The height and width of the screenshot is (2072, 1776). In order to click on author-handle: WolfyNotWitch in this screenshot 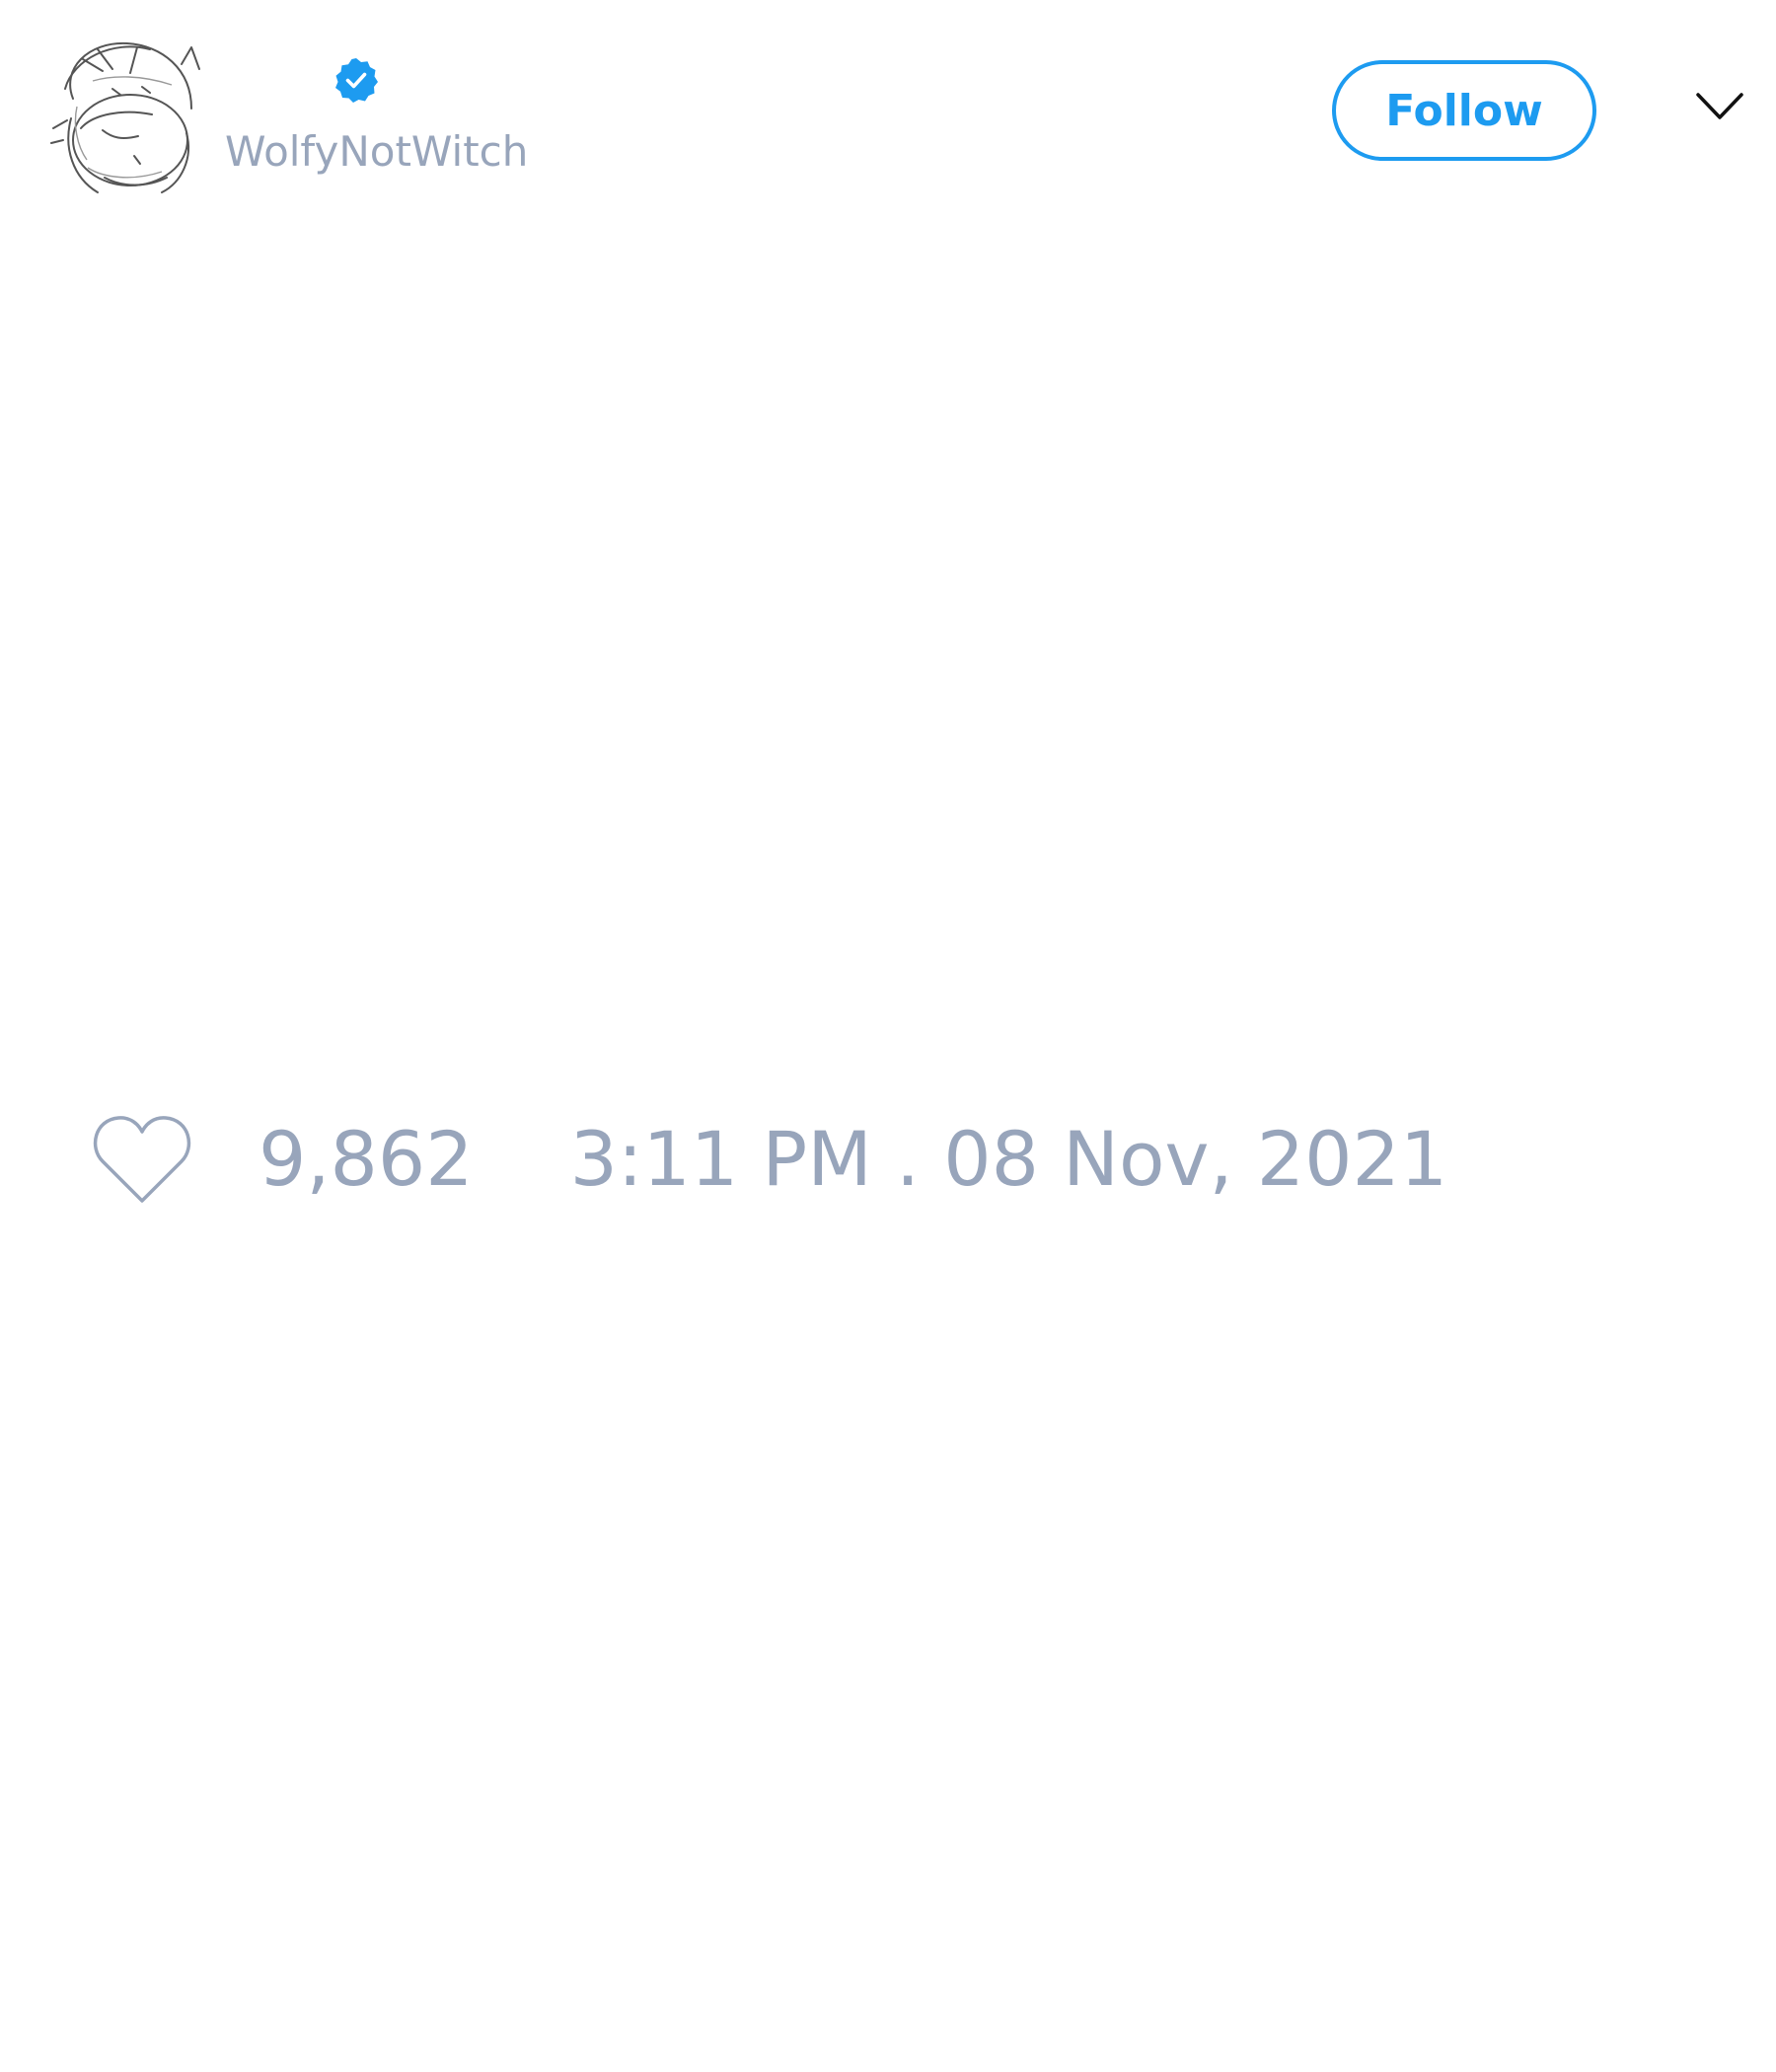, I will do `click(377, 152)`.